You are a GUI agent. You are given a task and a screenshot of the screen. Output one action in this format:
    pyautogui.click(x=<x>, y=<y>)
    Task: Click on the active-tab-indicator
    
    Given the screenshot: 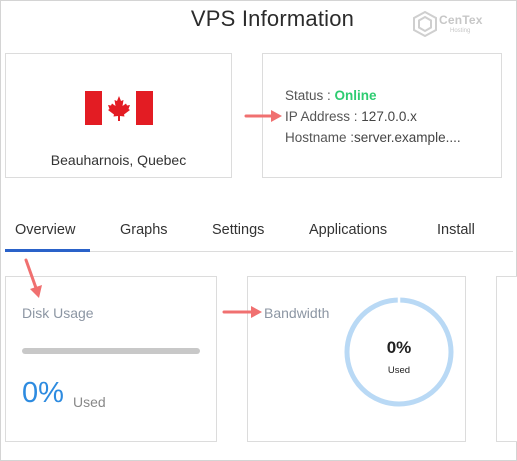 What is the action you would take?
    pyautogui.click(x=47, y=250)
    